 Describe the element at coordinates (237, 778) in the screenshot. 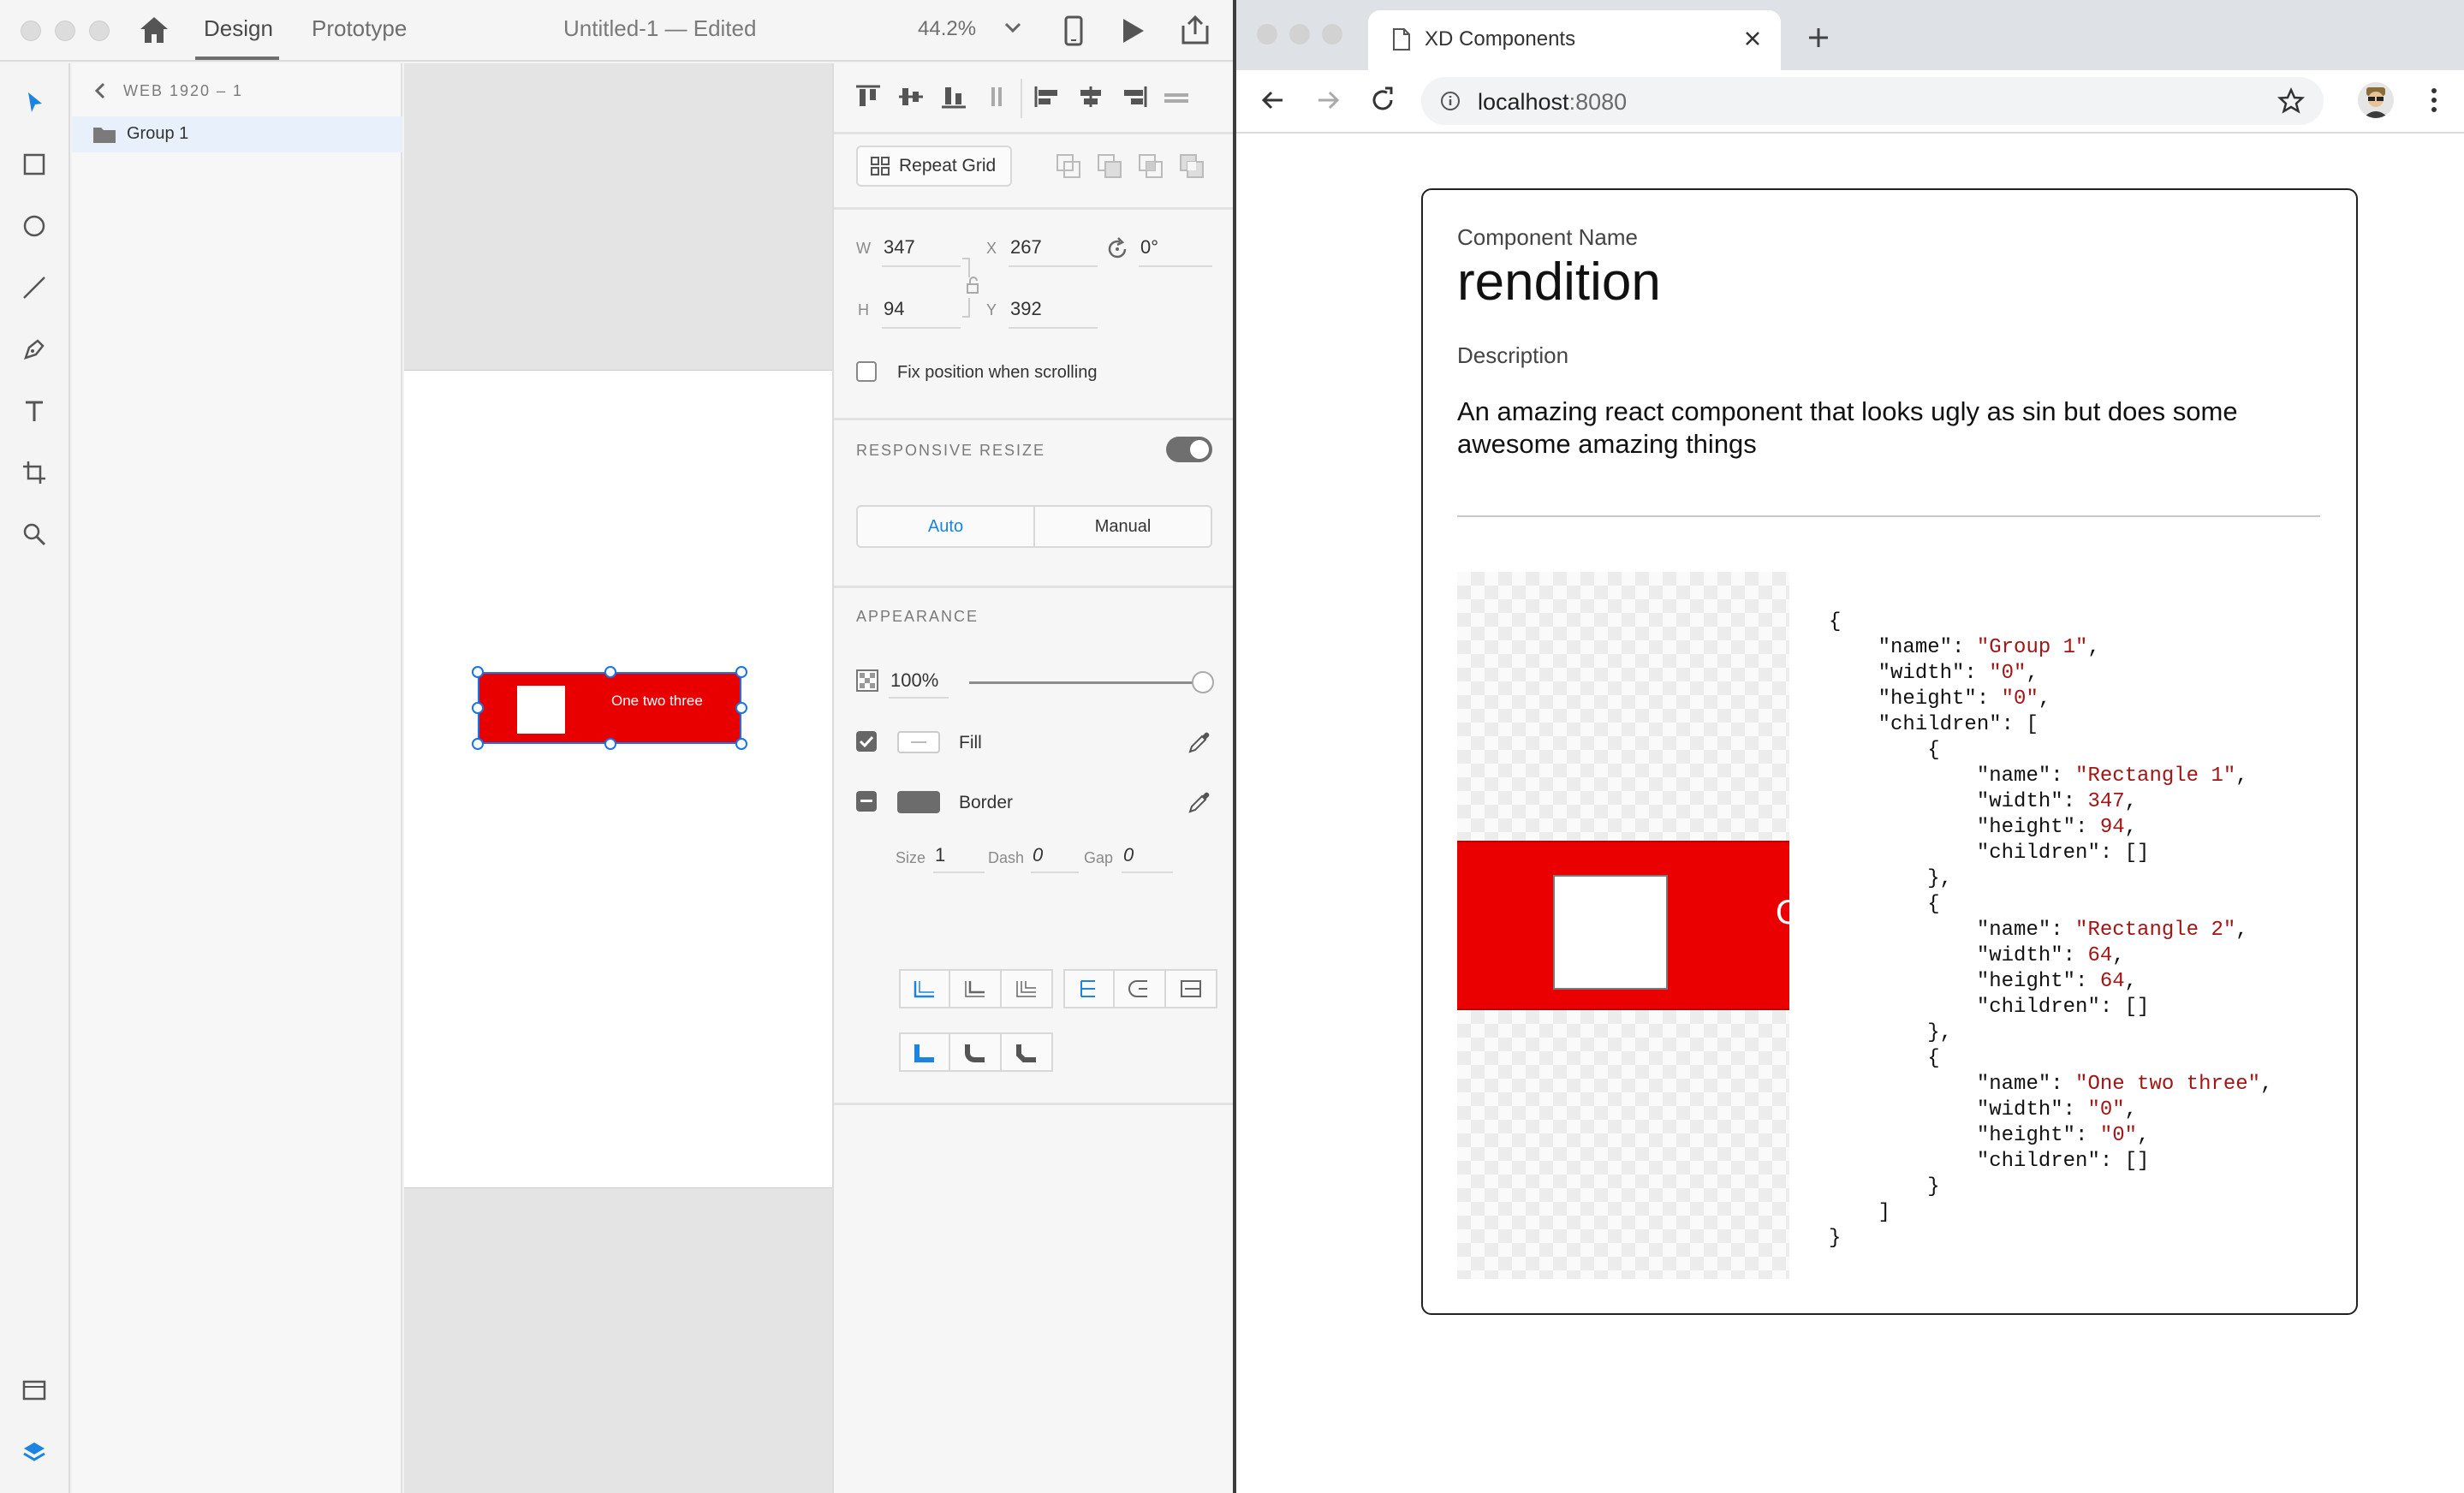

I see `layers-panel: WEB 1920 – 1 Group 1` at that location.